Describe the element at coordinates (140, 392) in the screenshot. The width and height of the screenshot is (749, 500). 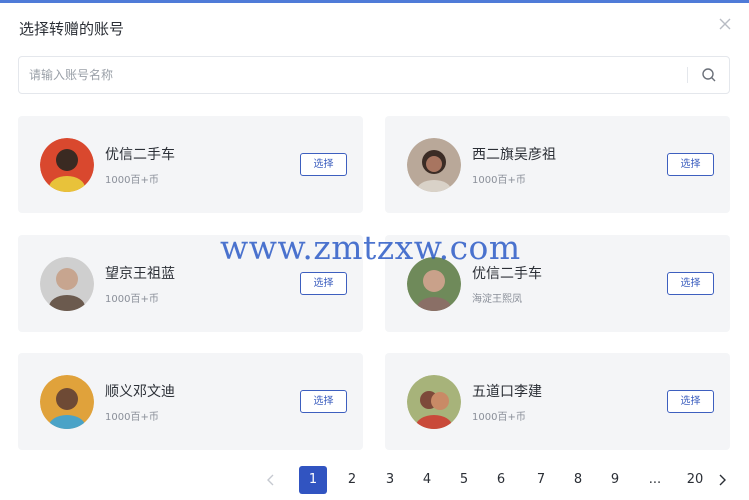
I see `account-name: 顺义邓文迪` at that location.